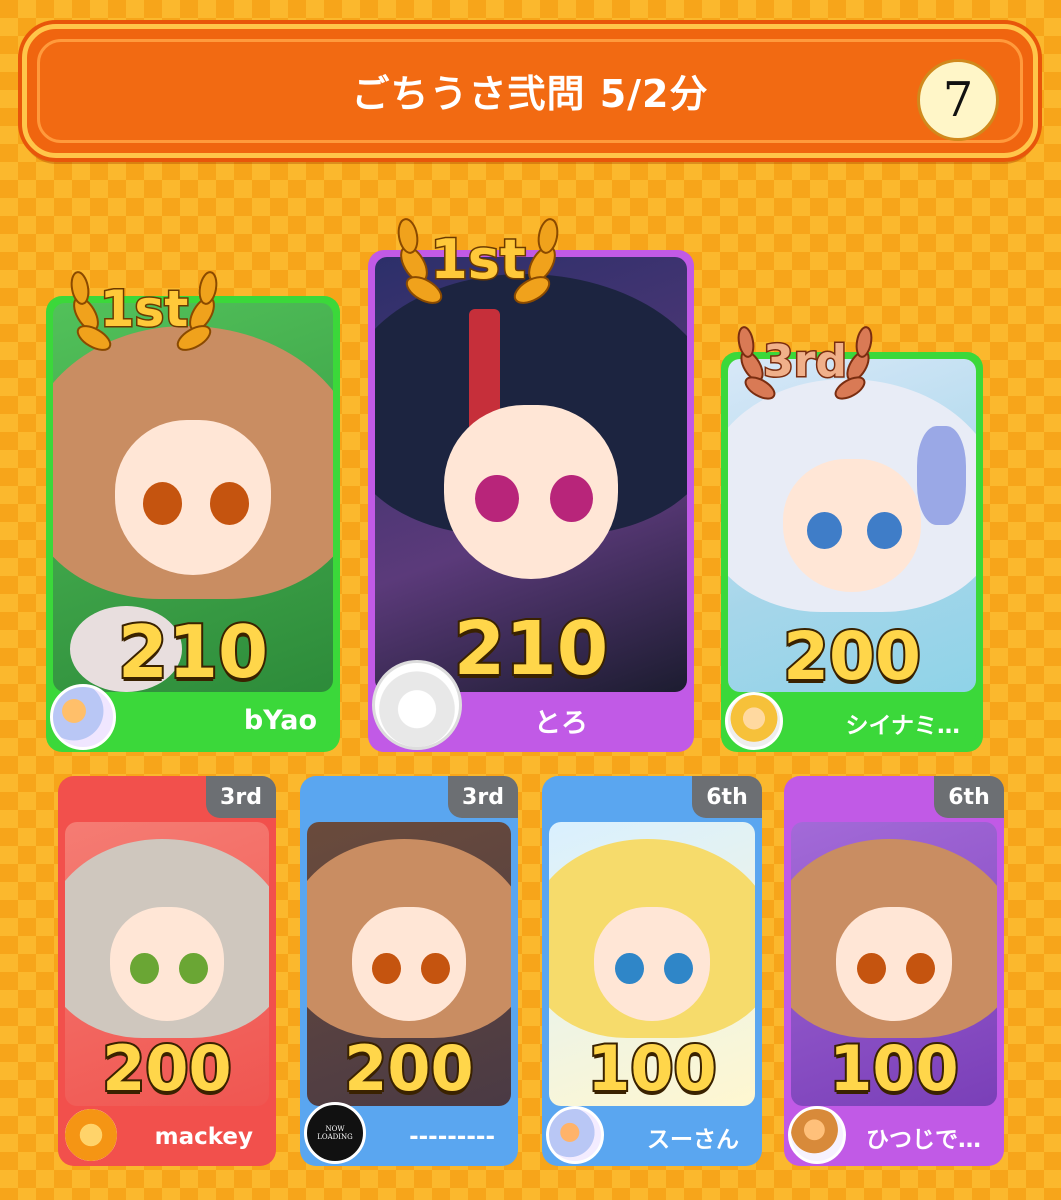  I want to click on now-loading-avatar: NOW LOADING, so click(335, 1133).